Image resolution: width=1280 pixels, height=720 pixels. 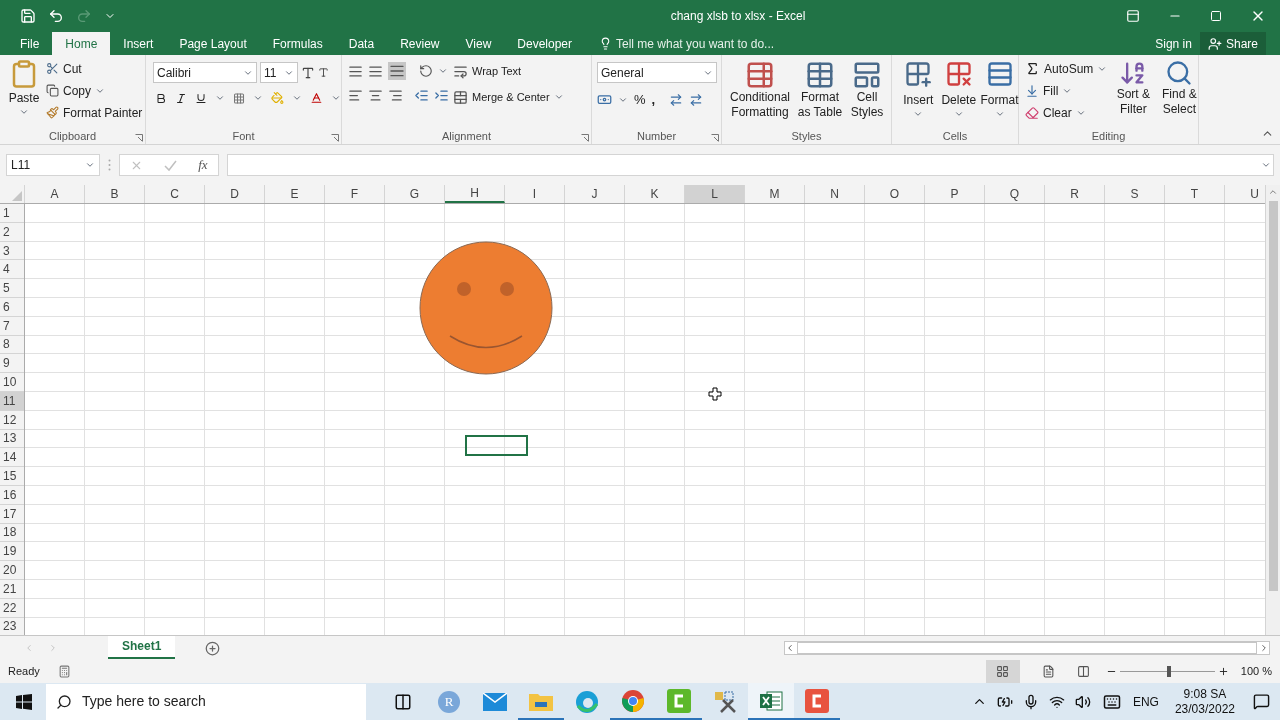 I want to click on italic-icon, so click(x=181, y=98).